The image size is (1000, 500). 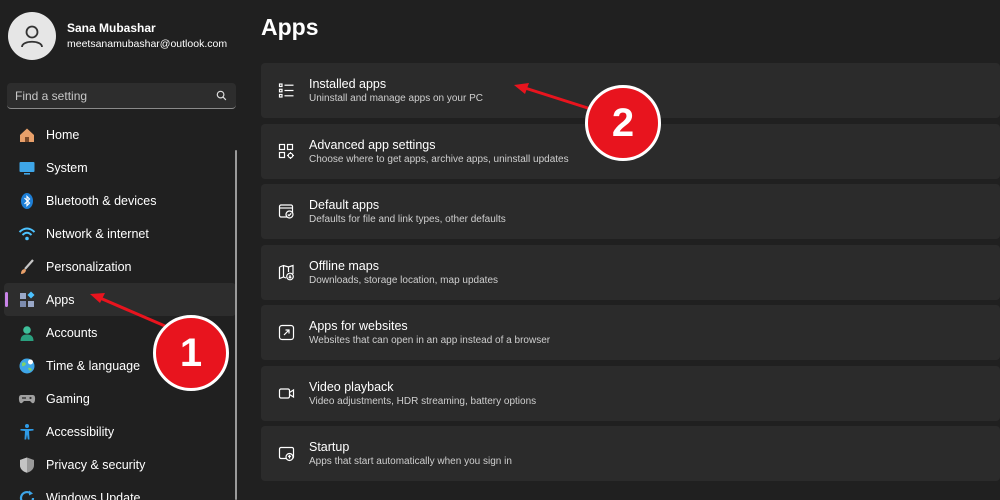 I want to click on default-apps-icon, so click(x=286, y=212).